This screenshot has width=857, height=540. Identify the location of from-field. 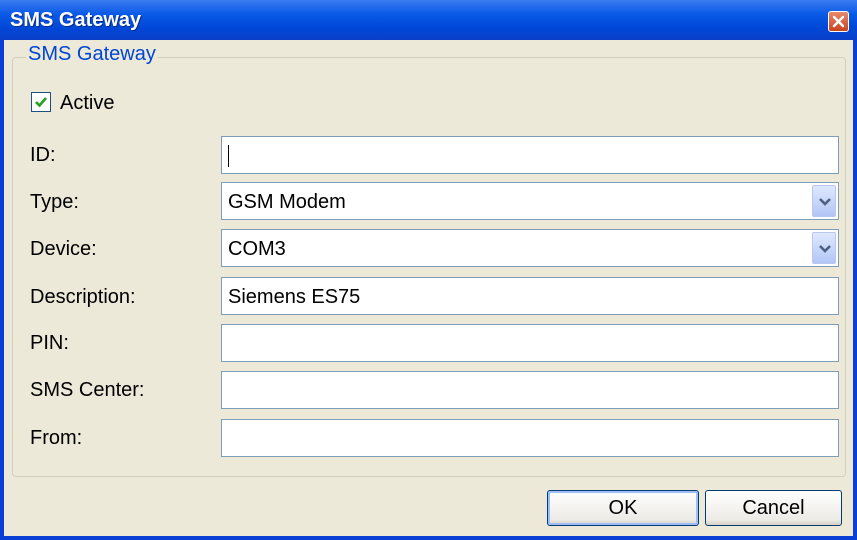
(530, 438).